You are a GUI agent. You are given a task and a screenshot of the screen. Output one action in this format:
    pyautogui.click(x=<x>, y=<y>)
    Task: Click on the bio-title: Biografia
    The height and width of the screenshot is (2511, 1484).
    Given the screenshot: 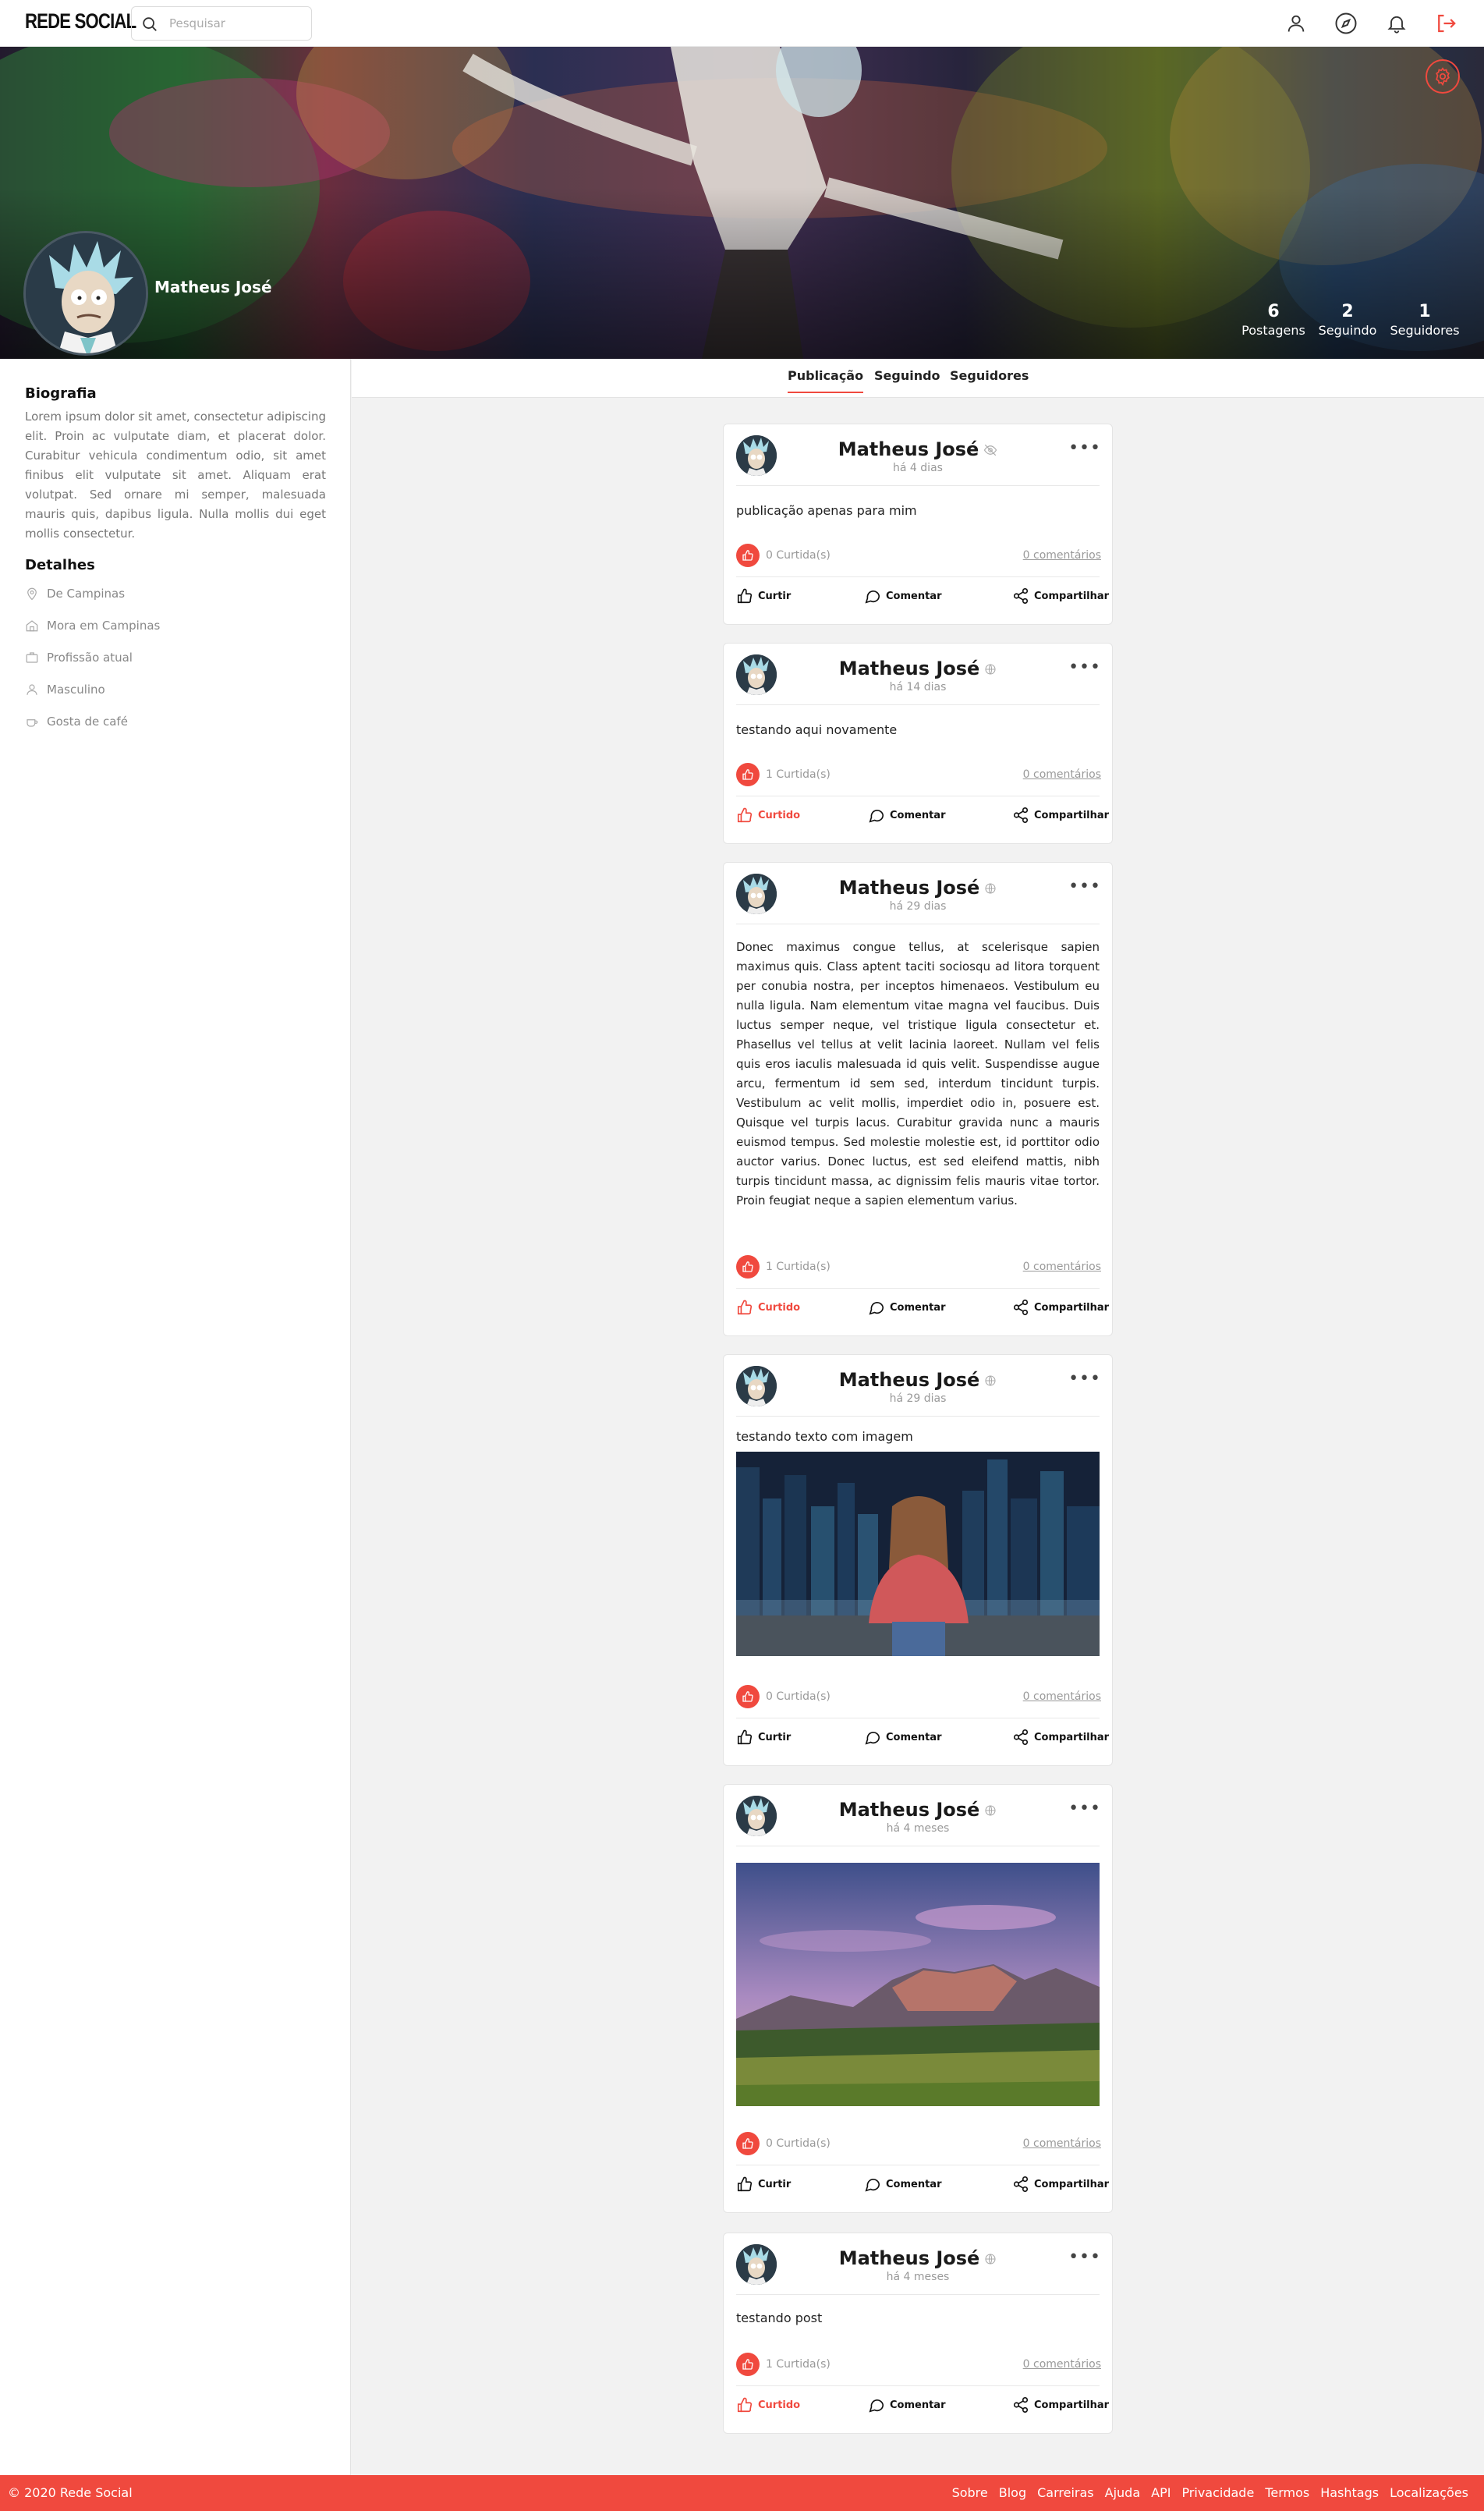 What is the action you would take?
    pyautogui.click(x=61, y=394)
    